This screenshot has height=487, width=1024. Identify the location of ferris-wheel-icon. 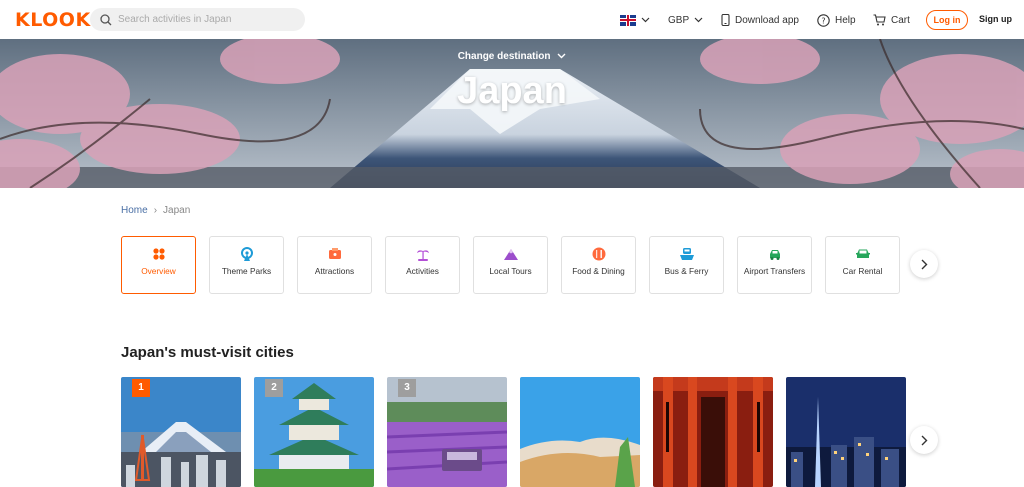
(246, 254).